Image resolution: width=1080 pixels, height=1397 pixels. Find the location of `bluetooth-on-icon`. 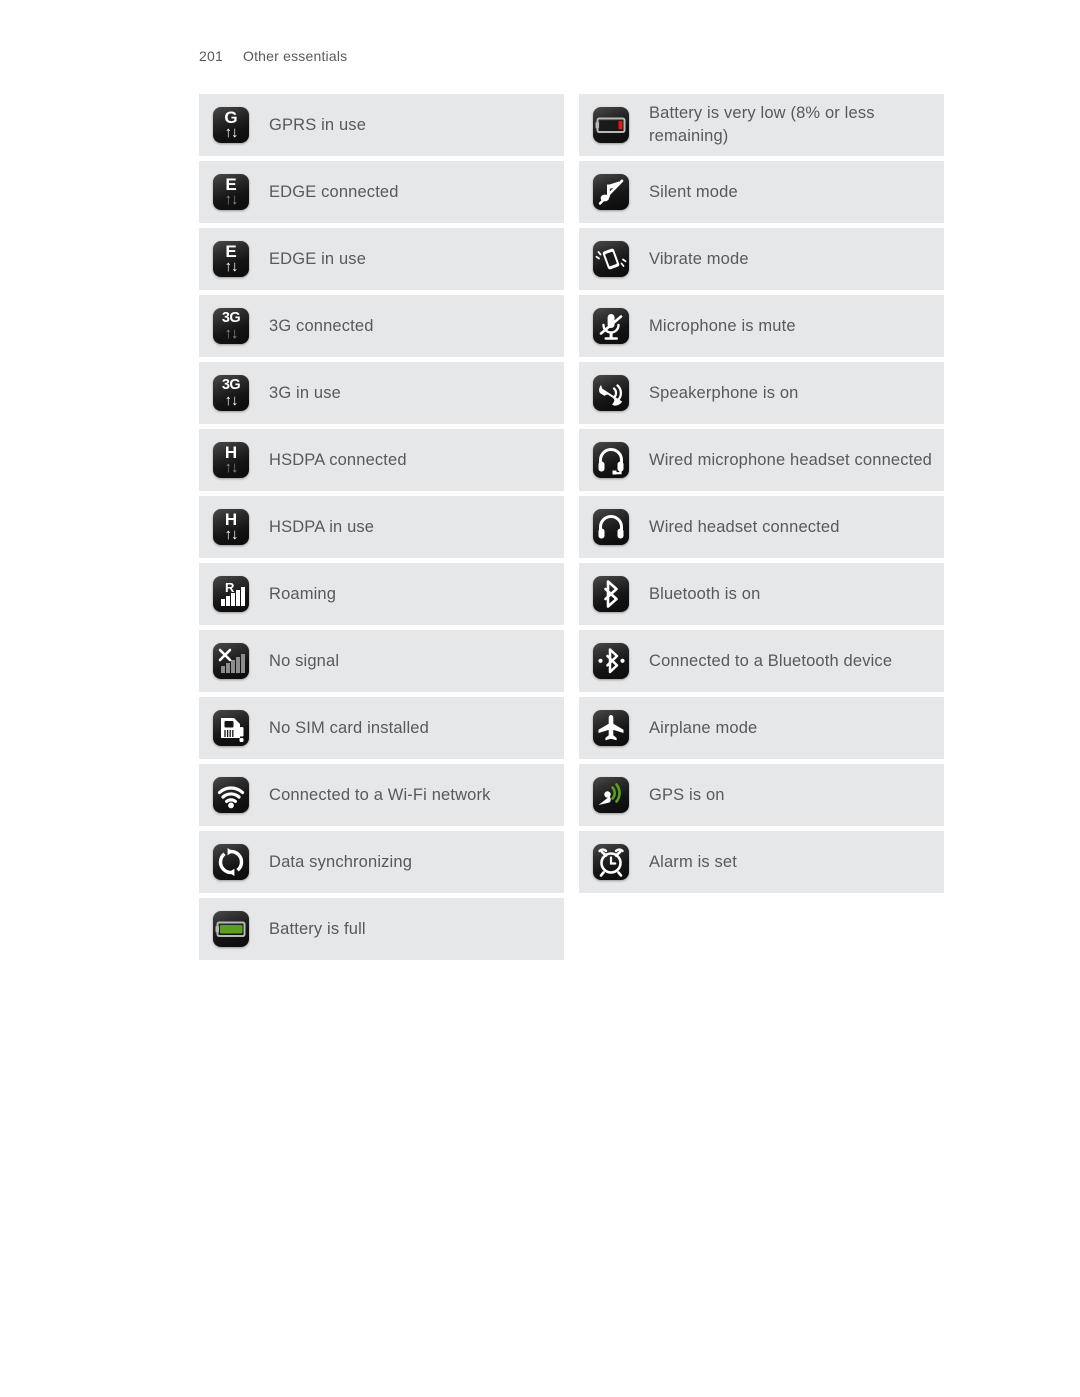

bluetooth-on-icon is located at coordinates (611, 594).